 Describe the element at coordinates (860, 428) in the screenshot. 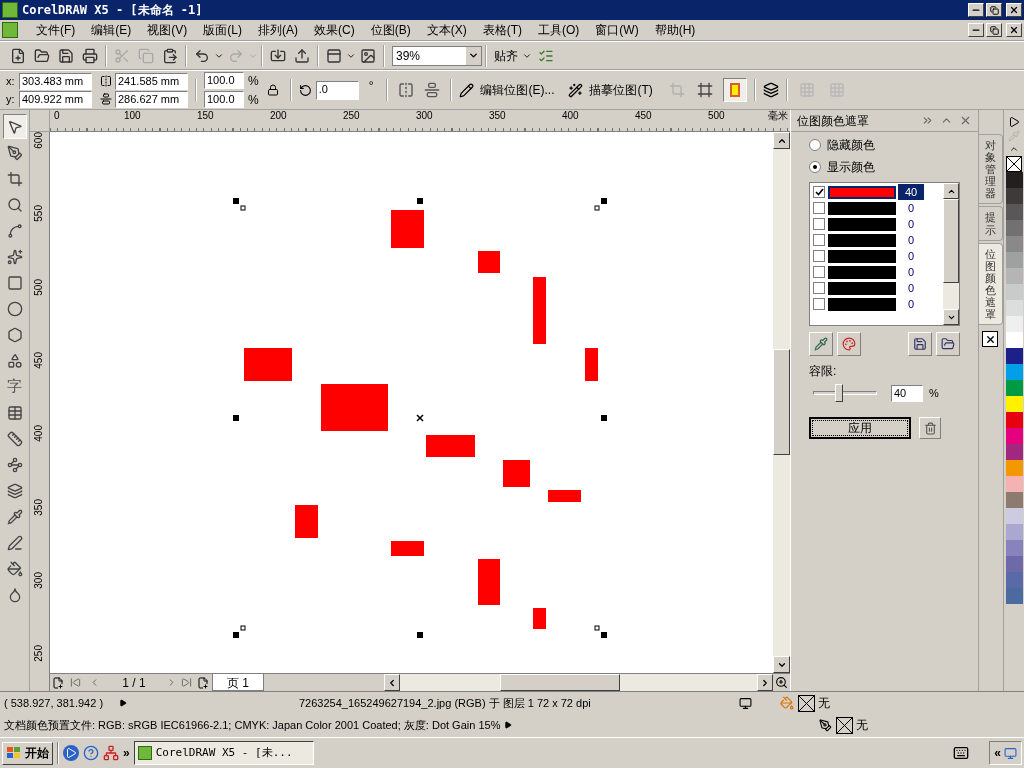

I see `apply-button: 应用` at that location.